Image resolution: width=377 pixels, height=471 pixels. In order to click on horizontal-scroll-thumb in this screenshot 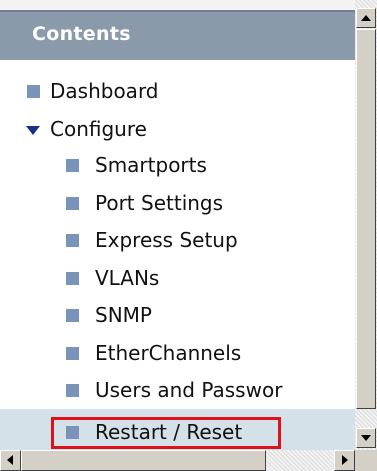, I will do `click(143, 460)`.